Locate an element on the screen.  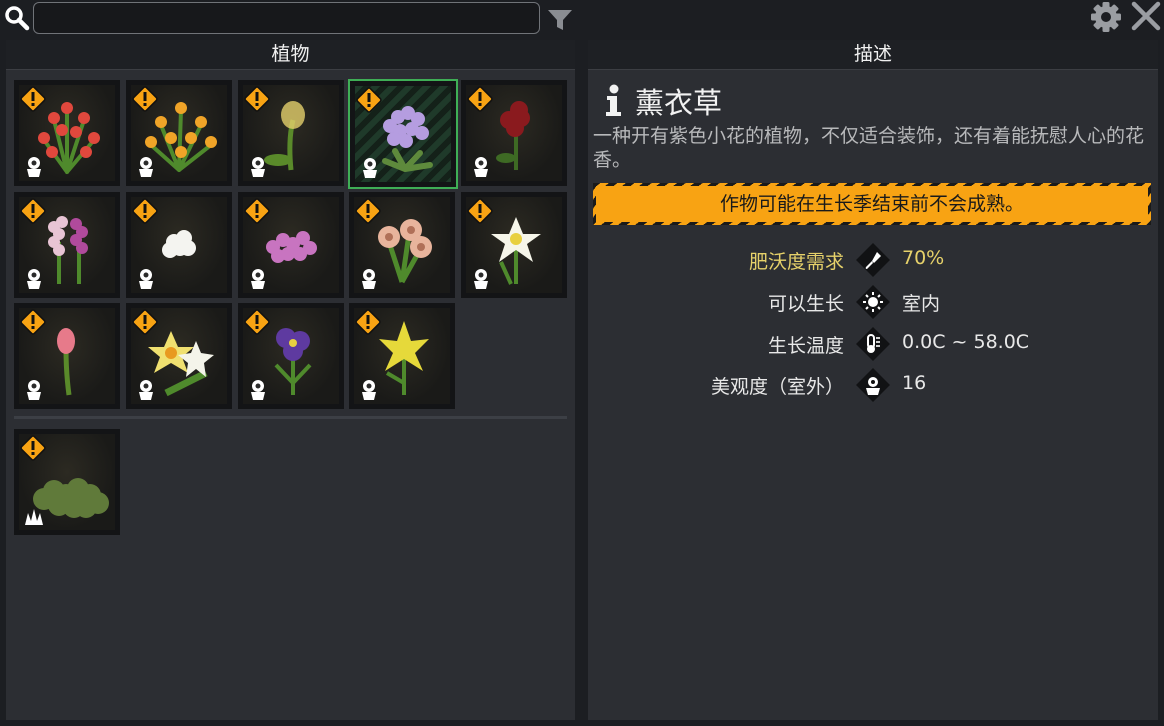
info-icon is located at coordinates (613, 100).